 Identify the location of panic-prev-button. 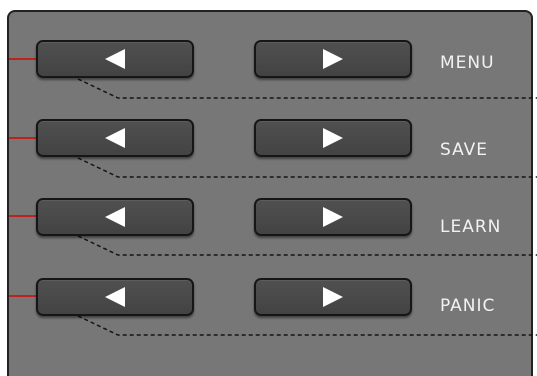
(115, 297).